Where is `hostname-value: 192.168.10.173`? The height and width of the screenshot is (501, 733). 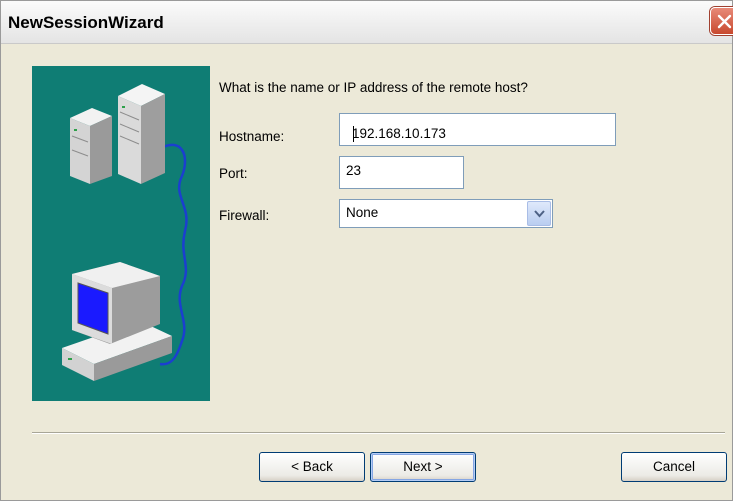 hostname-value: 192.168.10.173 is located at coordinates (399, 133).